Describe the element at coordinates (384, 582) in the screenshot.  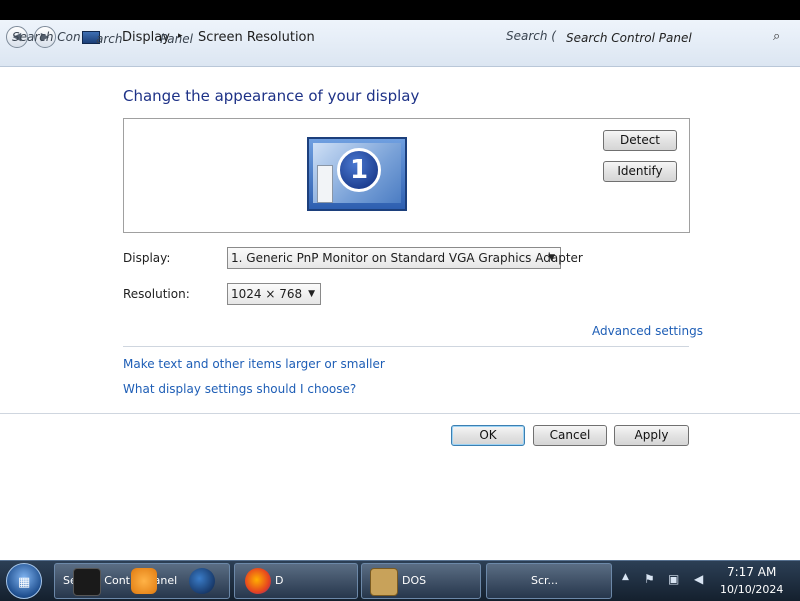
I see `dosbox-icon` at that location.